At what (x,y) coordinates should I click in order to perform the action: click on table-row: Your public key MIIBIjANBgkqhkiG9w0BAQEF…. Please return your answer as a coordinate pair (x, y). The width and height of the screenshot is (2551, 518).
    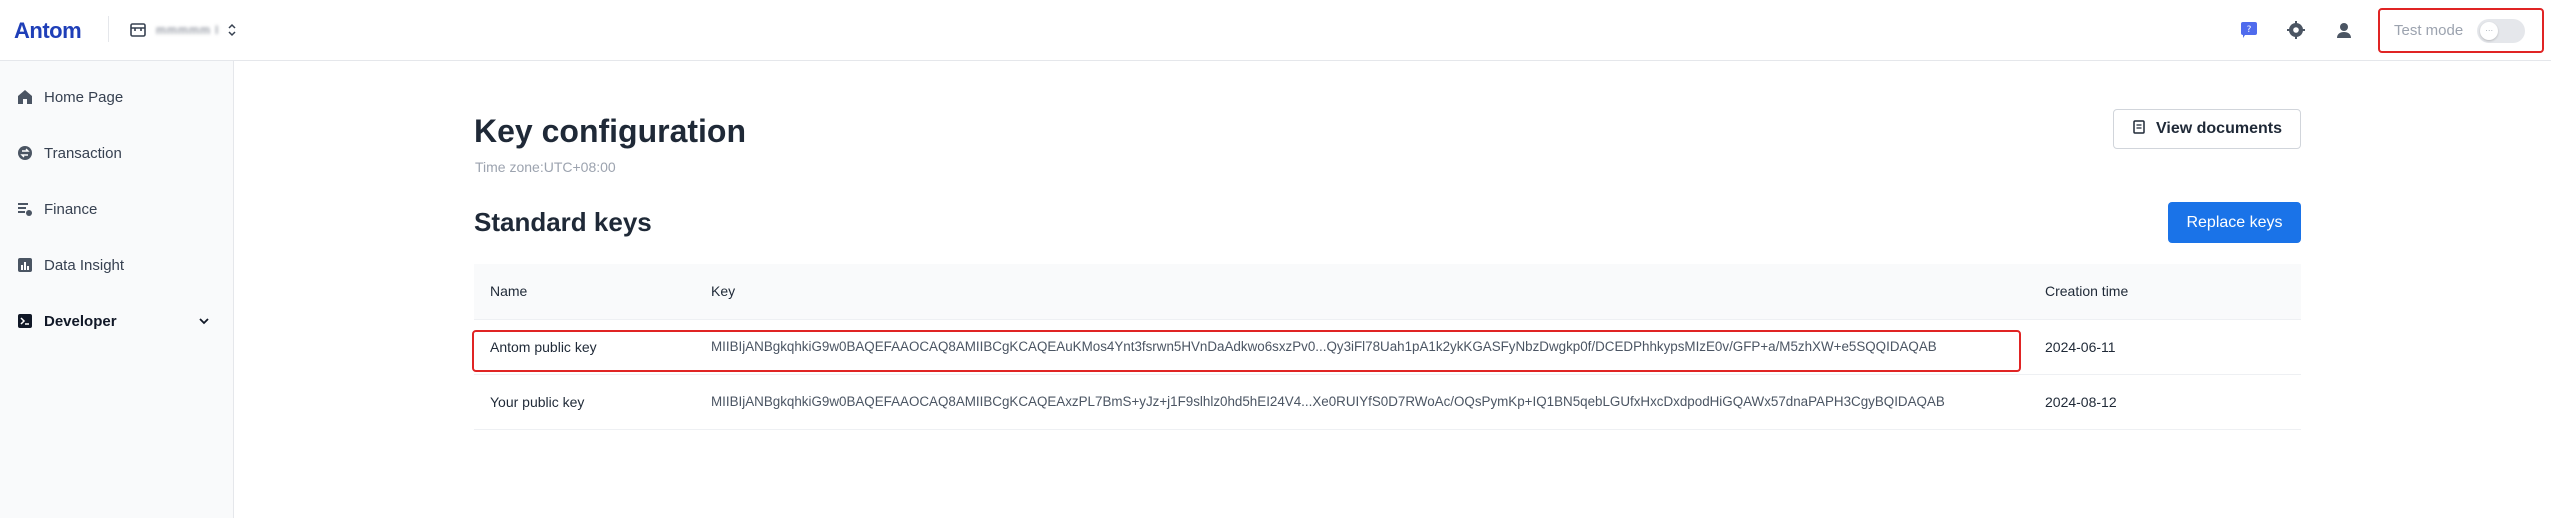
    Looking at the image, I should click on (1387, 402).